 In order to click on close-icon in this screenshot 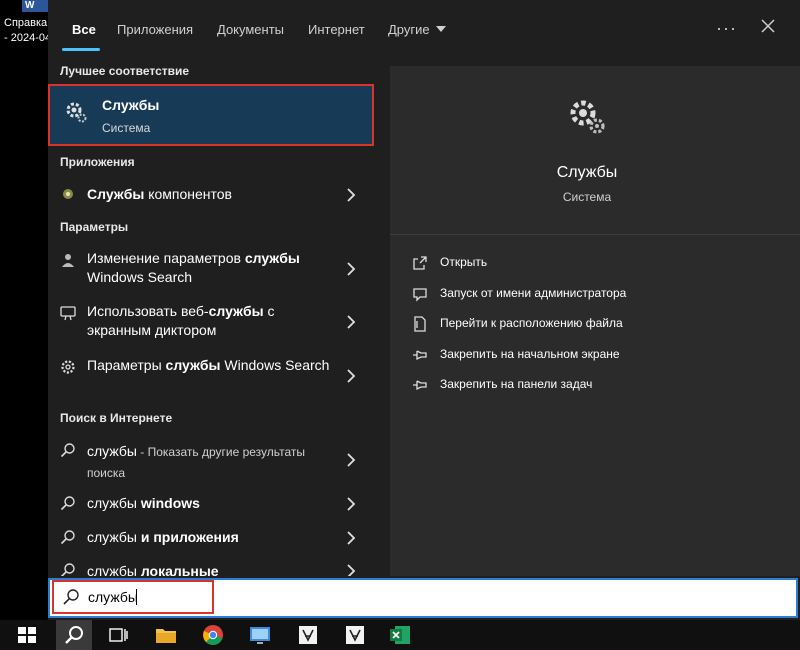, I will do `click(768, 26)`.